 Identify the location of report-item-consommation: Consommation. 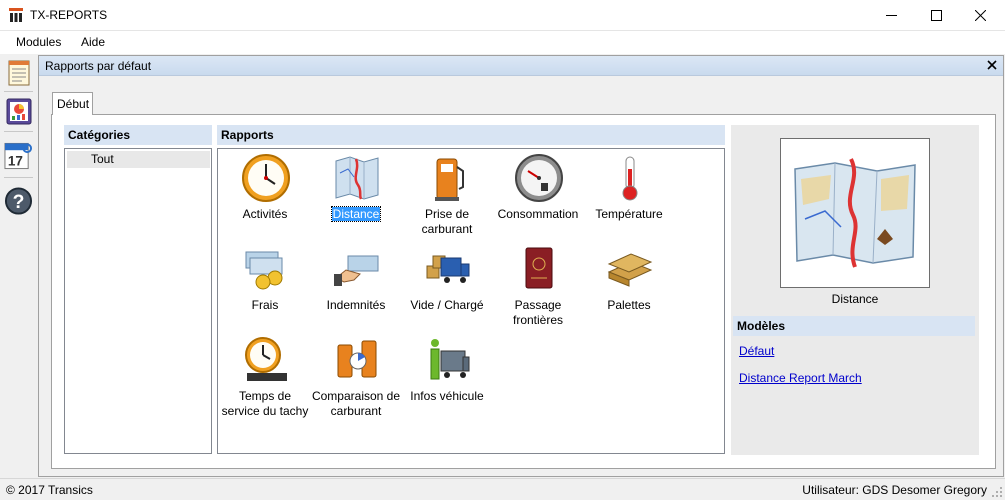
(538, 195).